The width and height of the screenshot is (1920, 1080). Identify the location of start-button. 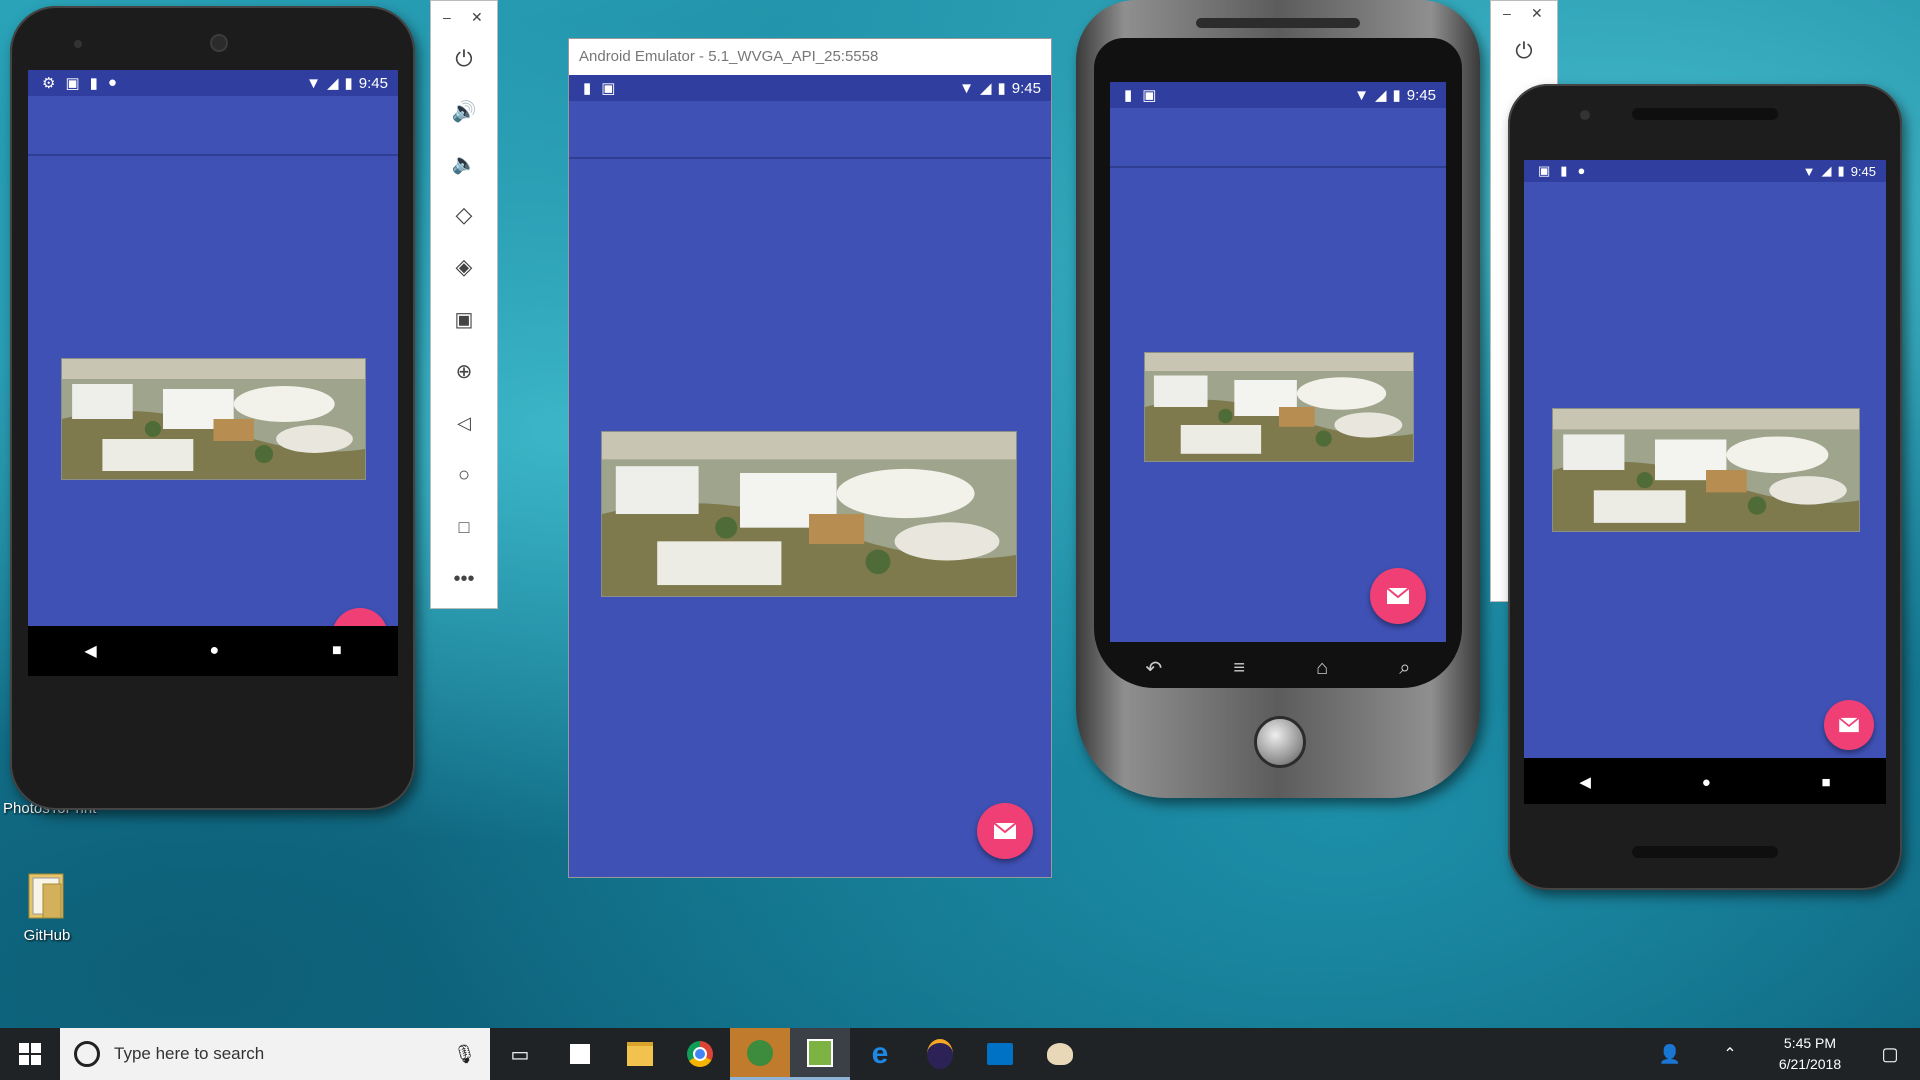
(30, 1054).